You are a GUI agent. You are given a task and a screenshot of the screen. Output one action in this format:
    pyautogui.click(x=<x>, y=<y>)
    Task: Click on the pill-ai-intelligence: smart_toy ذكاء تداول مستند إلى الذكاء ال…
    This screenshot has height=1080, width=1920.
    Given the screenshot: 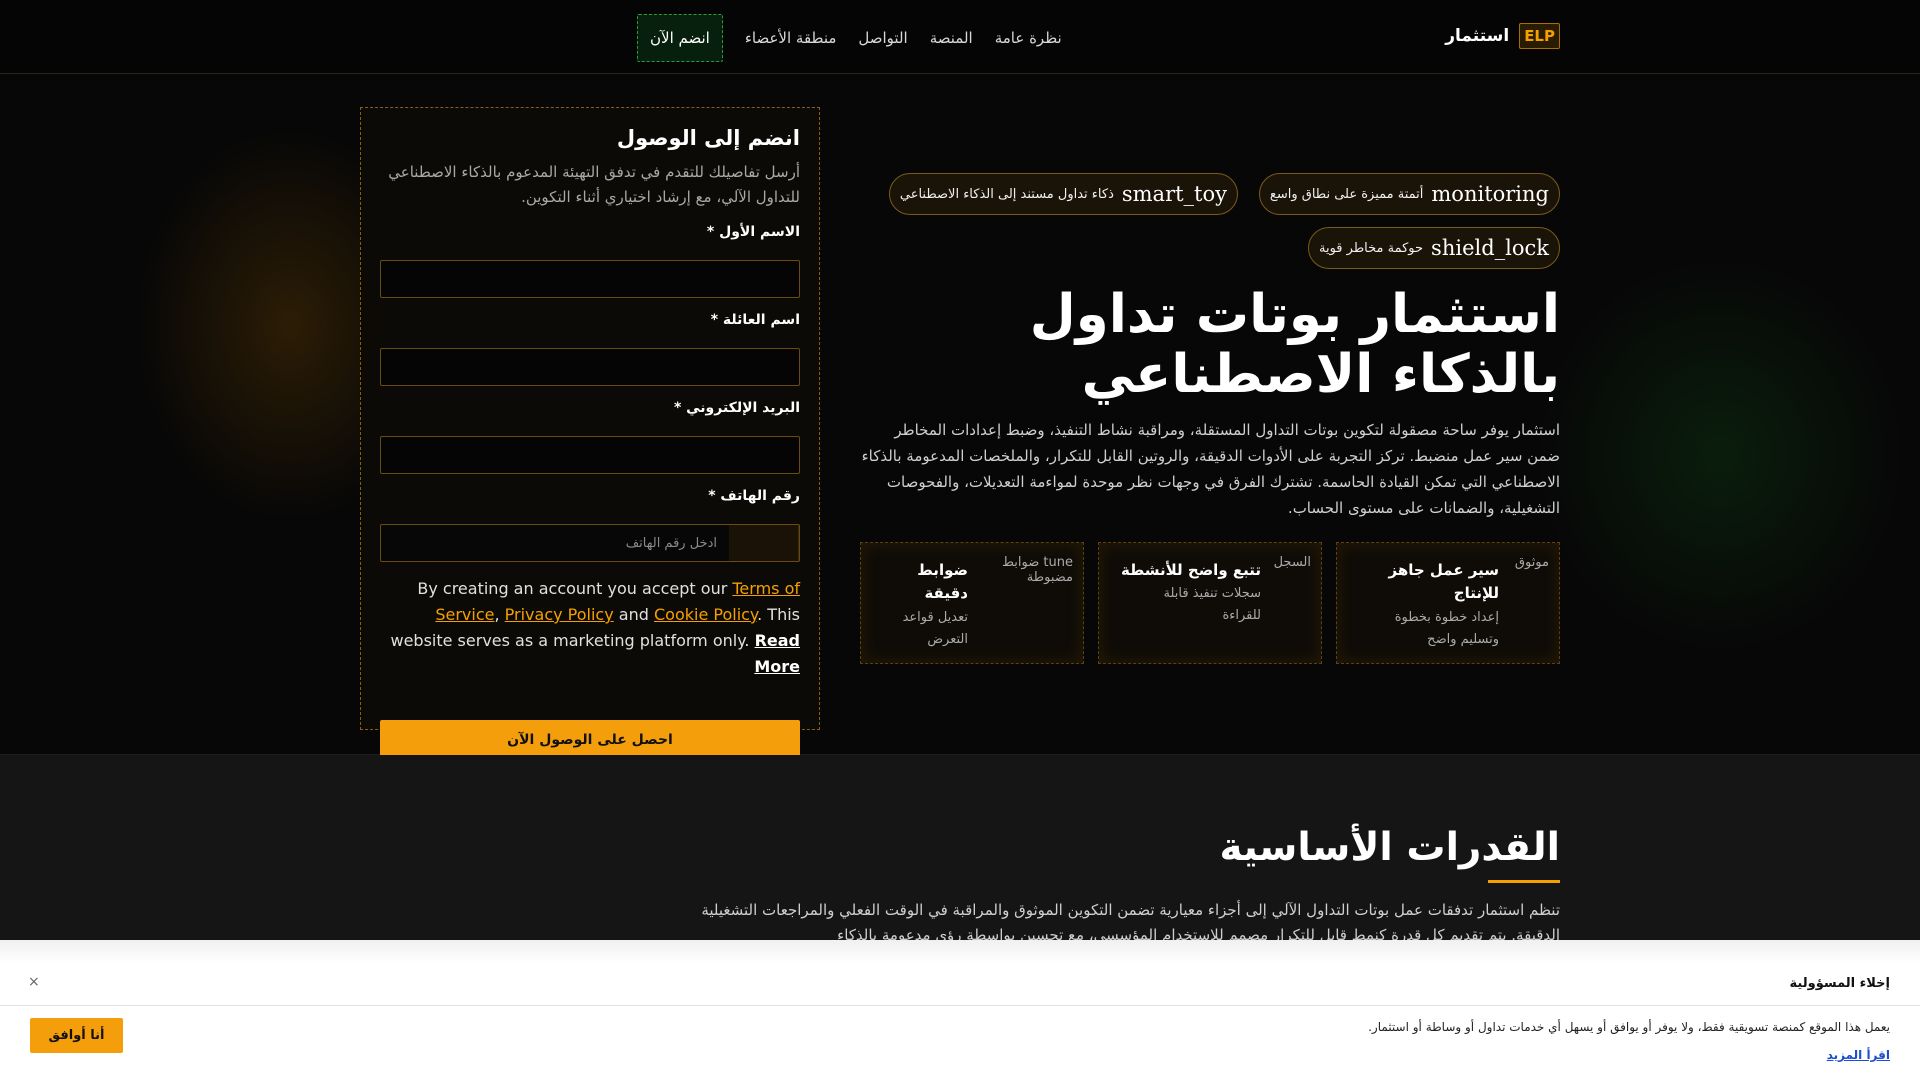 What is the action you would take?
    pyautogui.click(x=1063, y=194)
    